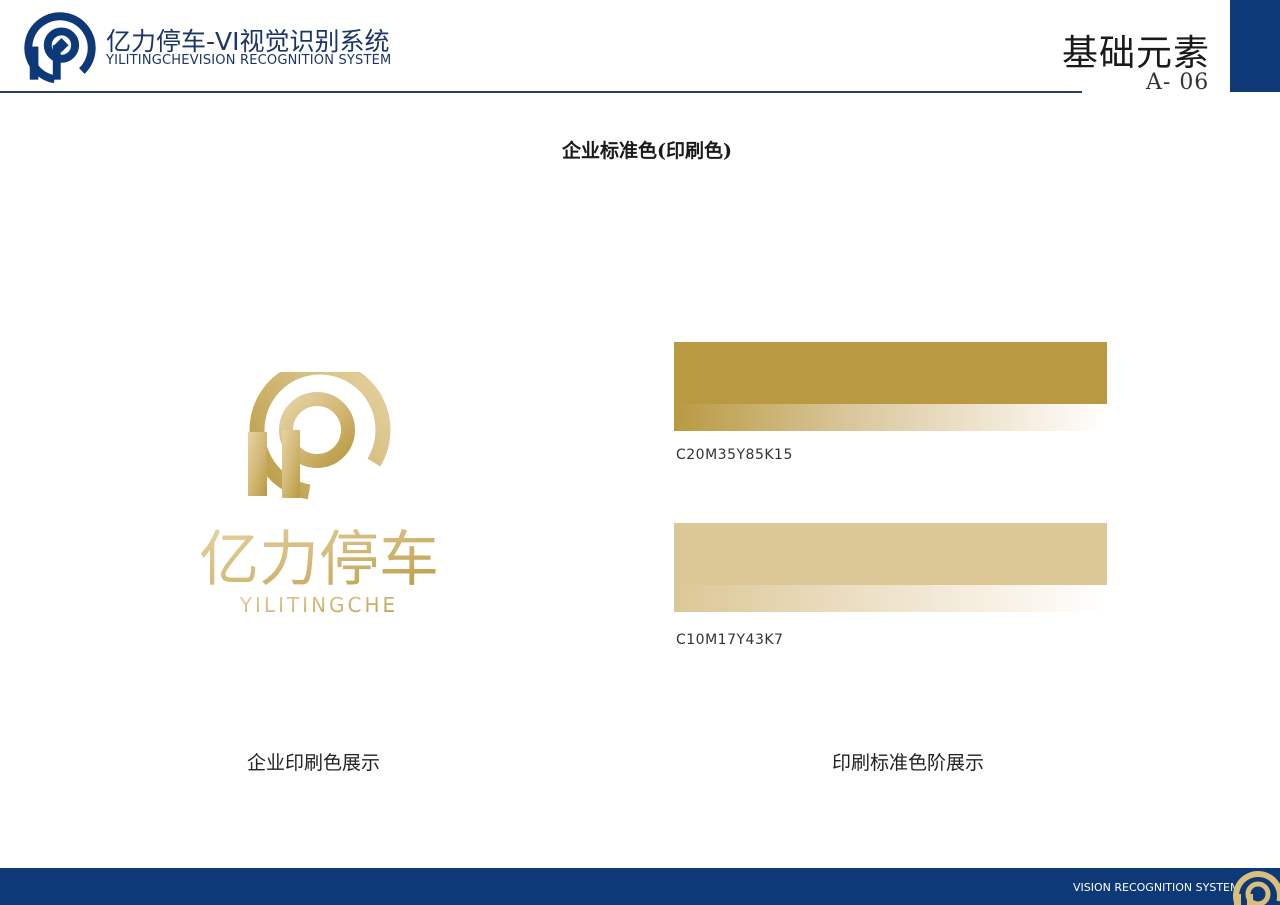 The image size is (1280, 905). I want to click on brand-logo-icon, so click(60, 48).